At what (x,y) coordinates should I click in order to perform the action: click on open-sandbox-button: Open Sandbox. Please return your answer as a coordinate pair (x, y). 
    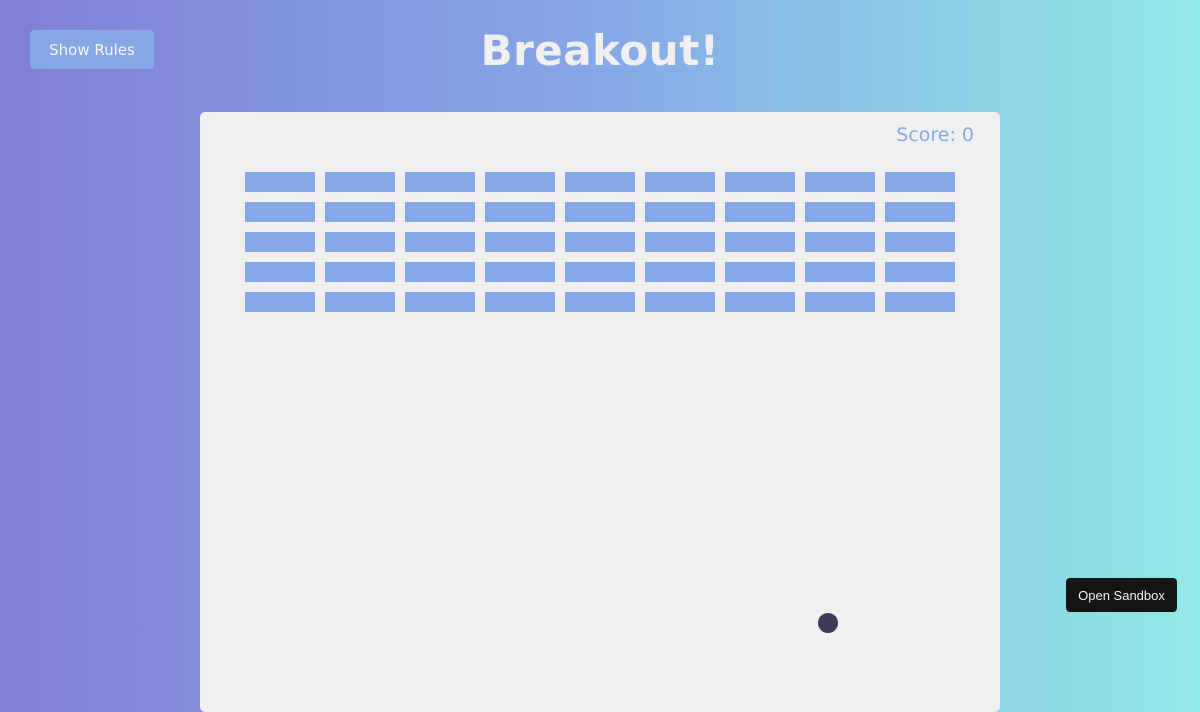
    Looking at the image, I should click on (1121, 595).